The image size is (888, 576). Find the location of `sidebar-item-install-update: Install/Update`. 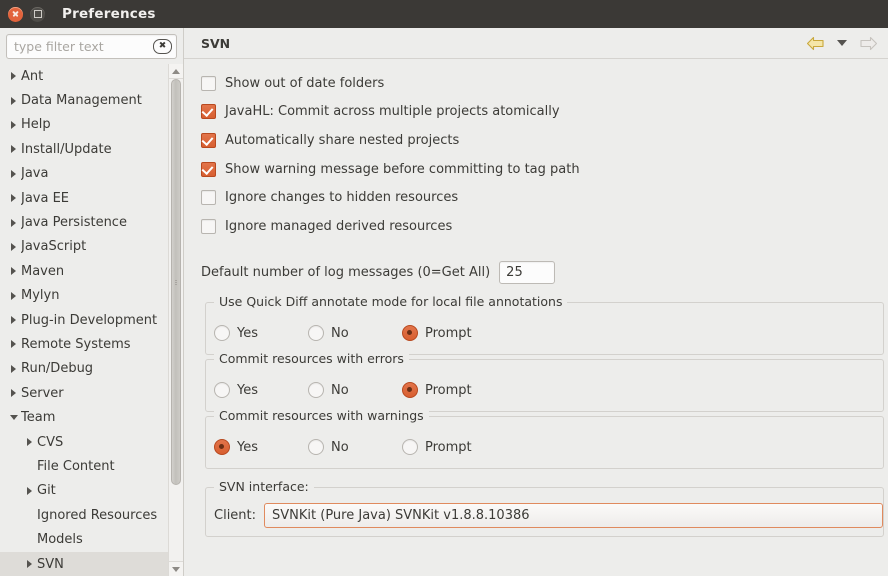

sidebar-item-install-update: Install/Update is located at coordinates (84, 149).